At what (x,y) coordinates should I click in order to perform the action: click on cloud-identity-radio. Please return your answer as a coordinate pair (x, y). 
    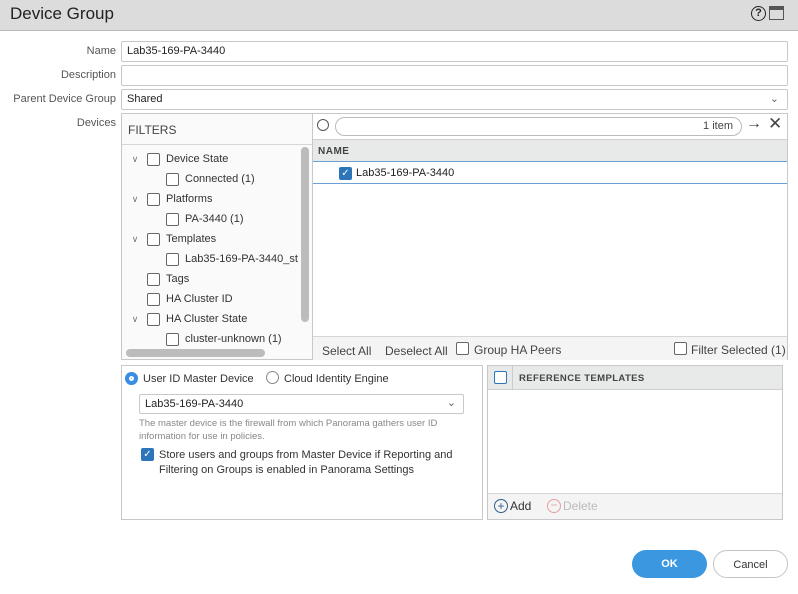
    Looking at the image, I should click on (272, 377).